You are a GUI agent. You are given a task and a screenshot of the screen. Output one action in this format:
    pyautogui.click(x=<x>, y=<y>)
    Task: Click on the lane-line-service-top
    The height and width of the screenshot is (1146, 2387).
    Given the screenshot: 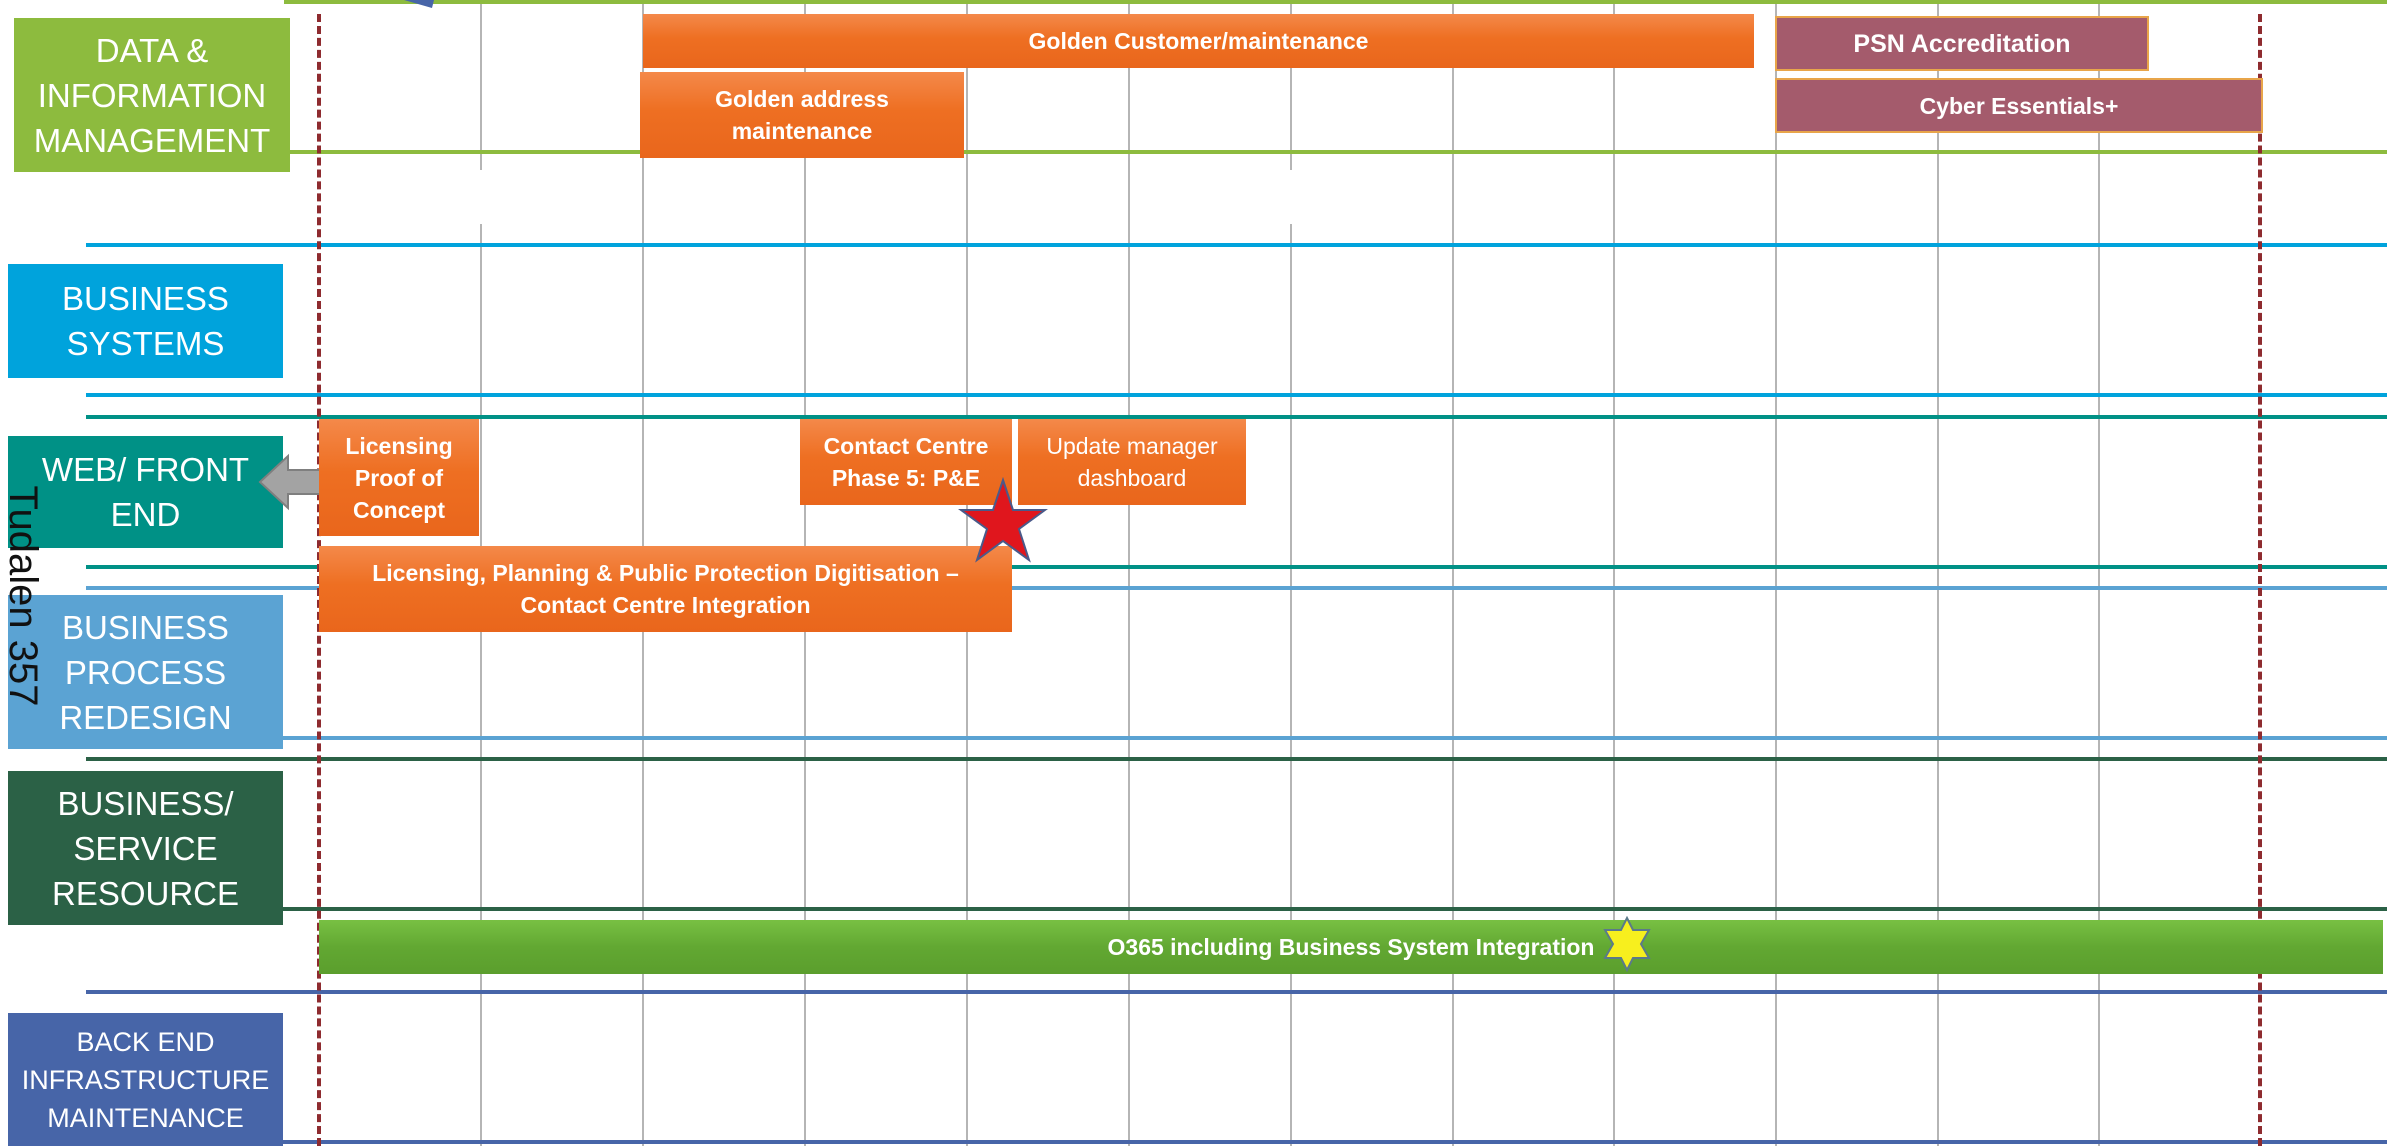 What is the action you would take?
    pyautogui.click(x=1236, y=759)
    